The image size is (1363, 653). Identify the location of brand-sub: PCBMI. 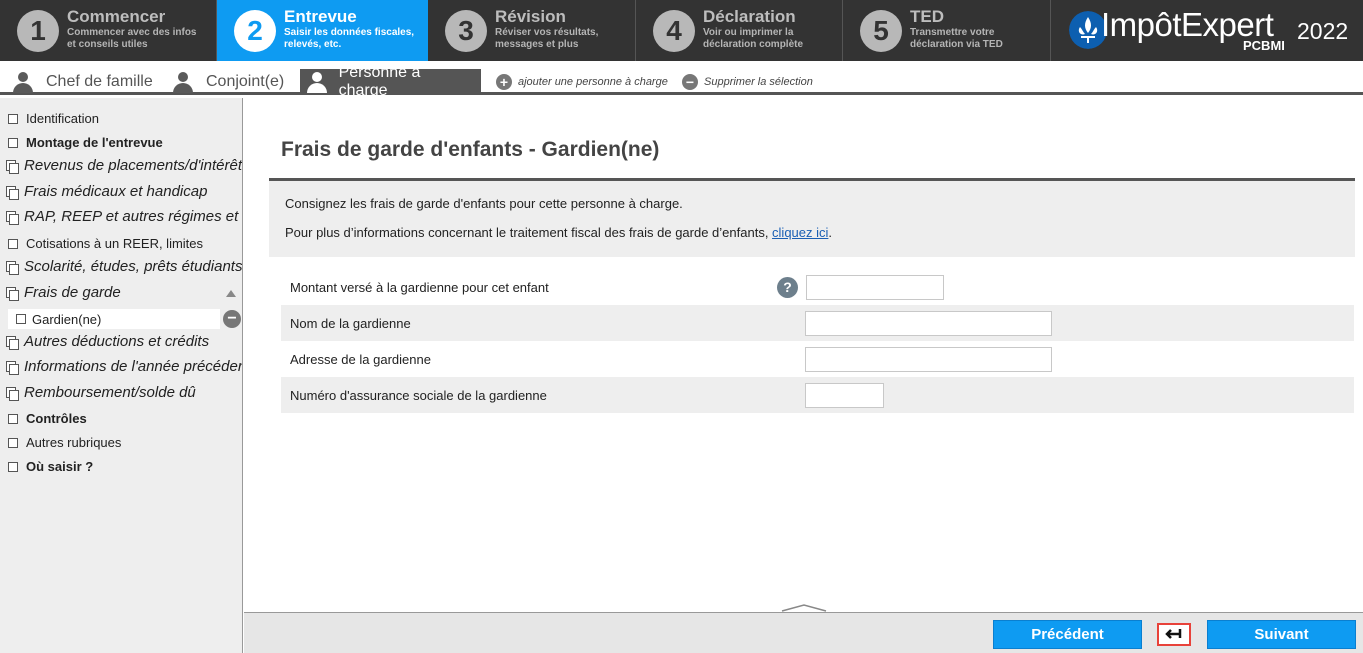
(1264, 45).